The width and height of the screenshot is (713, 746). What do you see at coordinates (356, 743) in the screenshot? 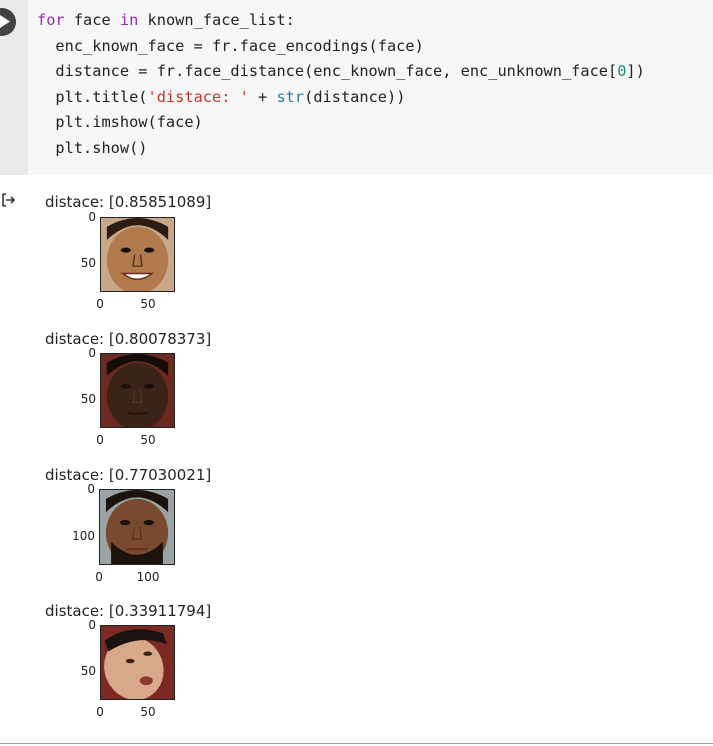
I see `cell-divider` at bounding box center [356, 743].